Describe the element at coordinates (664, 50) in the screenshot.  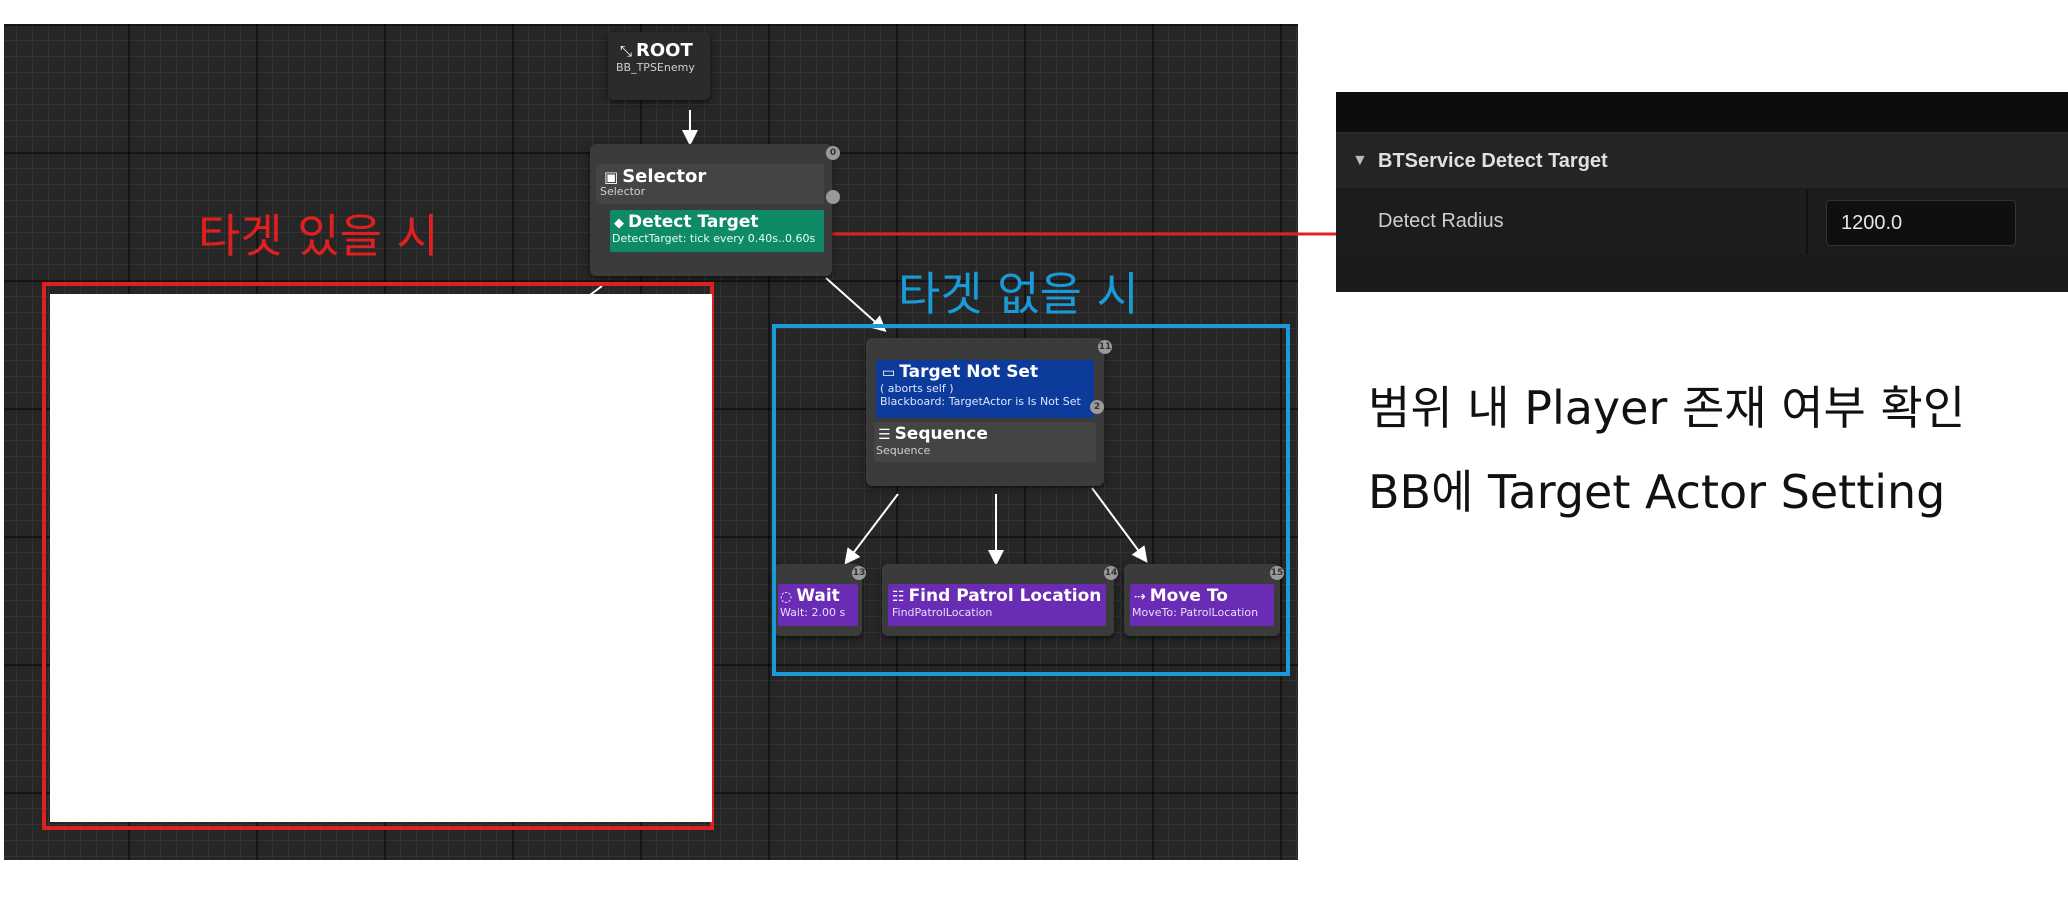
I see `root-title: ROOT` at that location.